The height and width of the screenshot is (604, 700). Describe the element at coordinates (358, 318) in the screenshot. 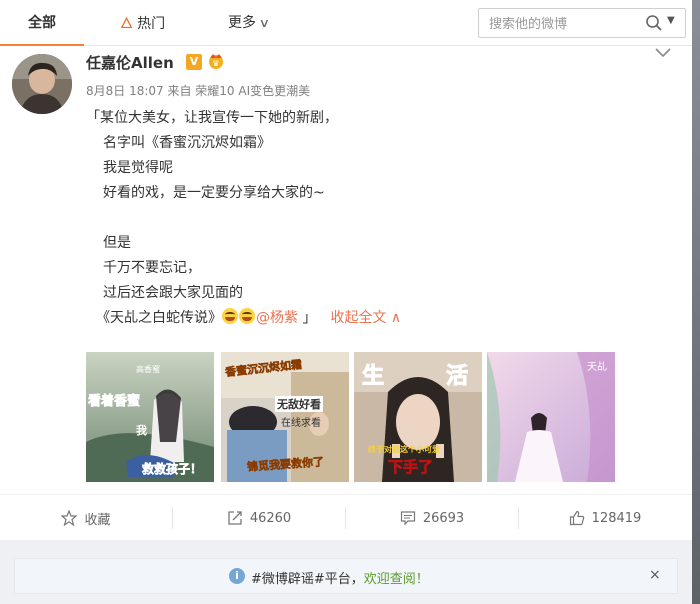

I see `collapse-label: 收起全文` at that location.